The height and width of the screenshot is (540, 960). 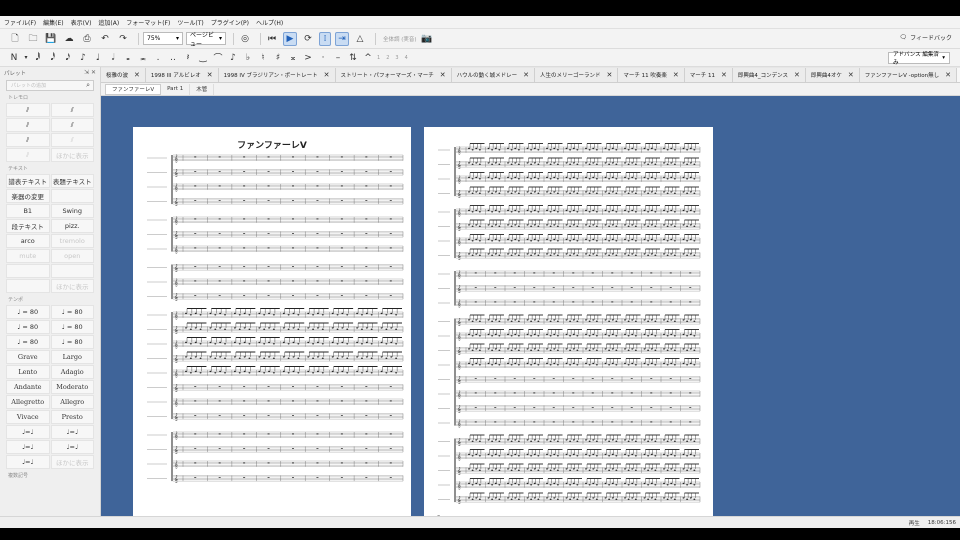 What do you see at coordinates (28, 372) in the screenshot?
I see `palette-cell: Lento` at bounding box center [28, 372].